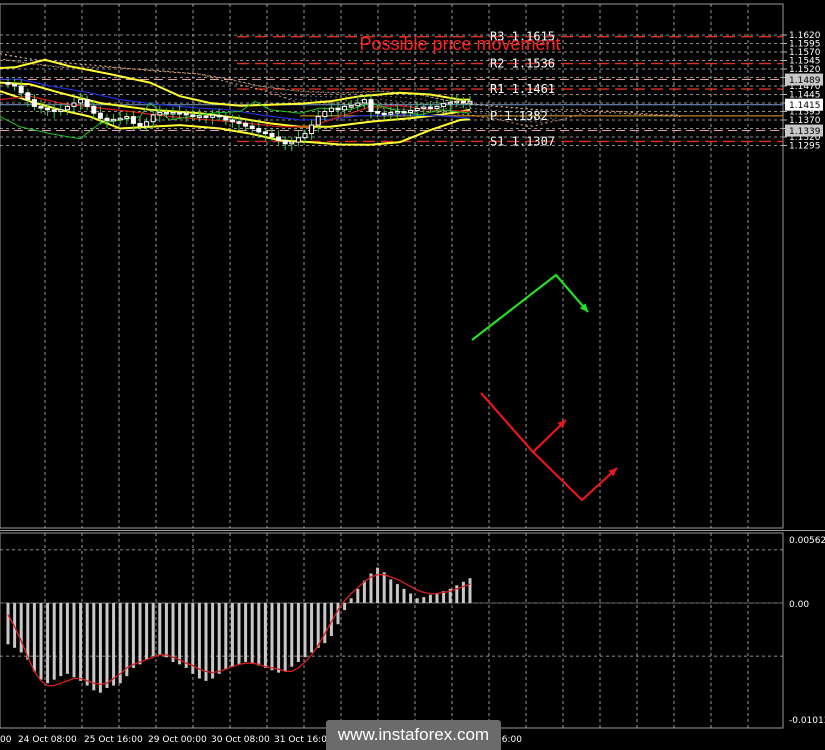 Image resolution: width=825 pixels, height=750 pixels. I want to click on x-tick-label: 00, so click(6, 740).